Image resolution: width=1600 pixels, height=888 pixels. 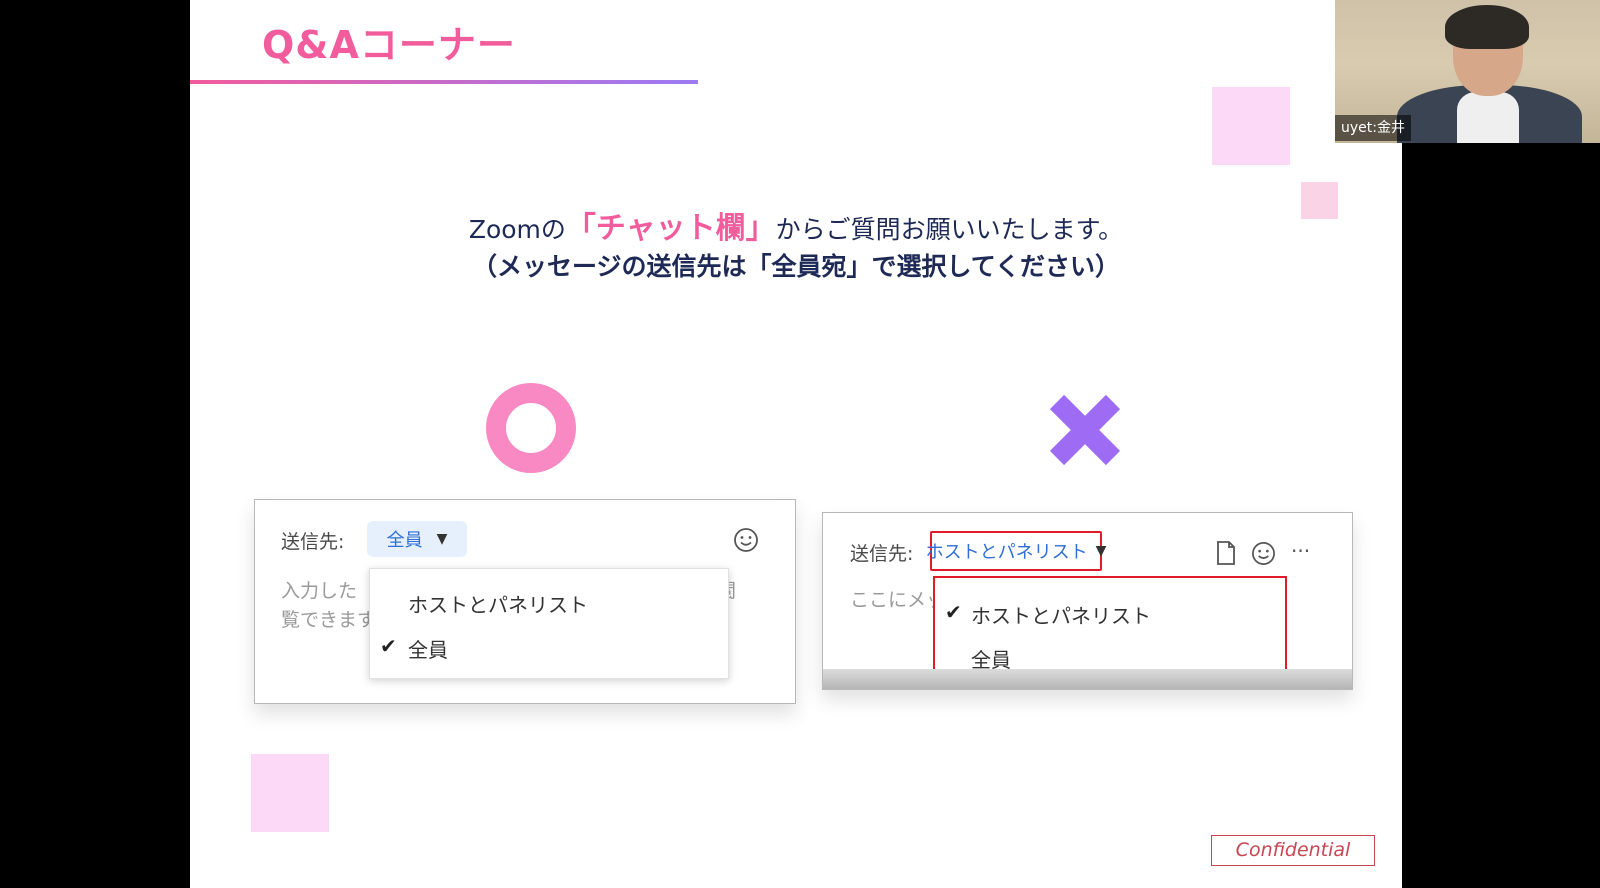 I want to click on participant-hair, so click(x=1487, y=27).